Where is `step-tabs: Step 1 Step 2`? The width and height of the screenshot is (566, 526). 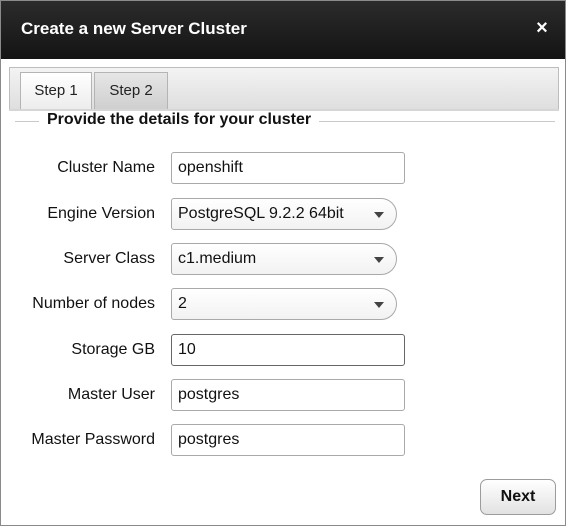 step-tabs: Step 1 Step 2 is located at coordinates (284, 88).